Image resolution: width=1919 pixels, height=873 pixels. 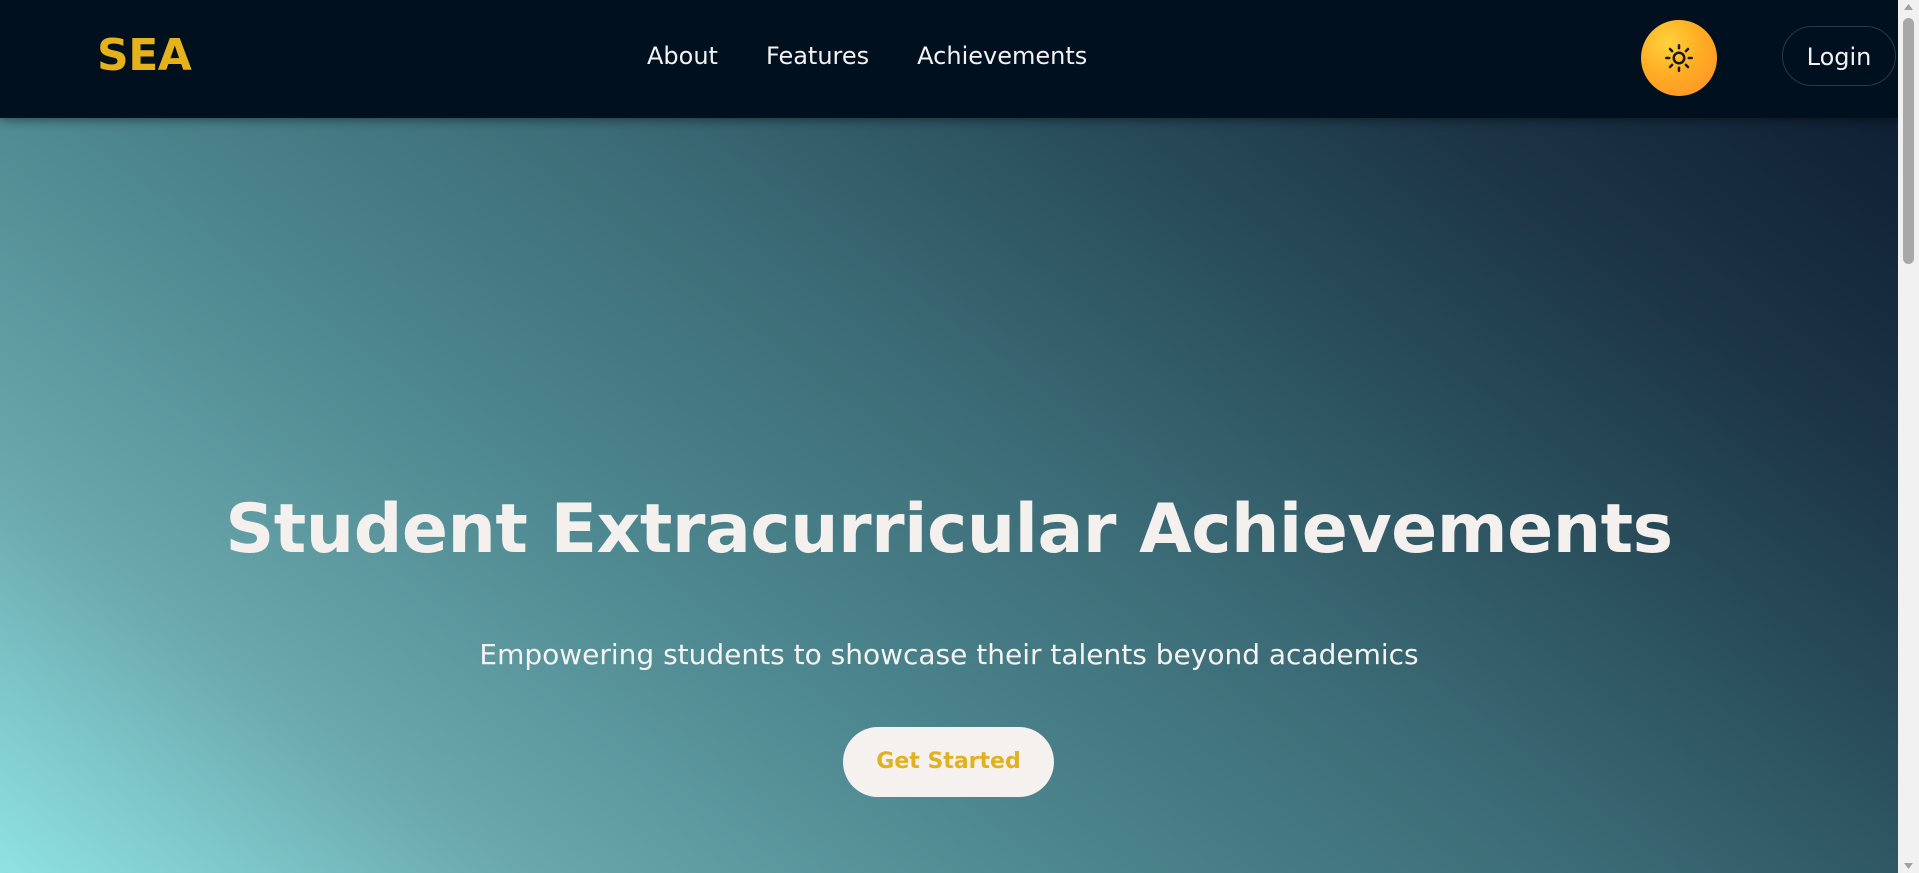 I want to click on scroll-down-arrow, so click(x=1908, y=866).